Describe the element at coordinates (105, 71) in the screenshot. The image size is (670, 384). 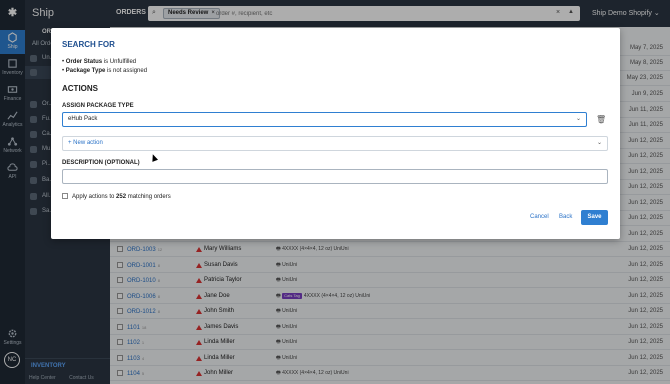
I see `criteria-item: • Package Type is not assigned` at that location.